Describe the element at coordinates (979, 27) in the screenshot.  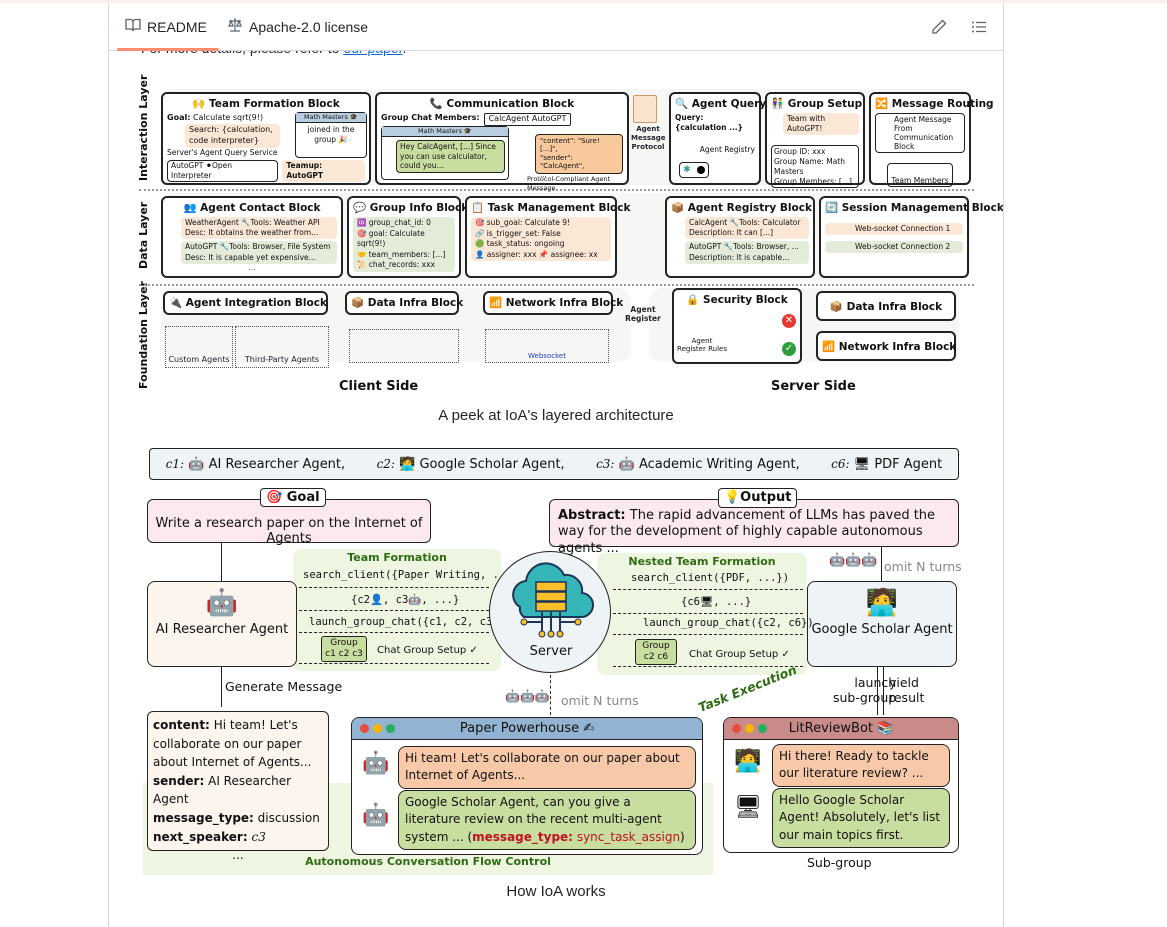
I see `list-icon` at that location.